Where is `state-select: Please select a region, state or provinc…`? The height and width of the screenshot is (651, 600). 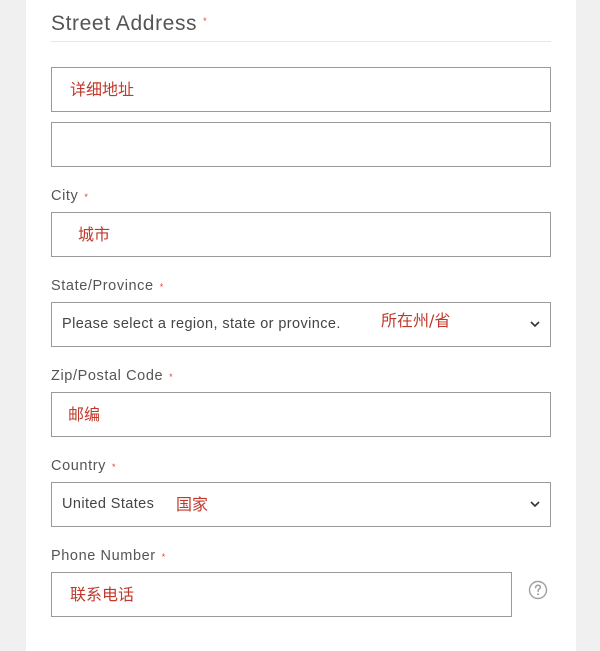 state-select: Please select a region, state or provinc… is located at coordinates (301, 324).